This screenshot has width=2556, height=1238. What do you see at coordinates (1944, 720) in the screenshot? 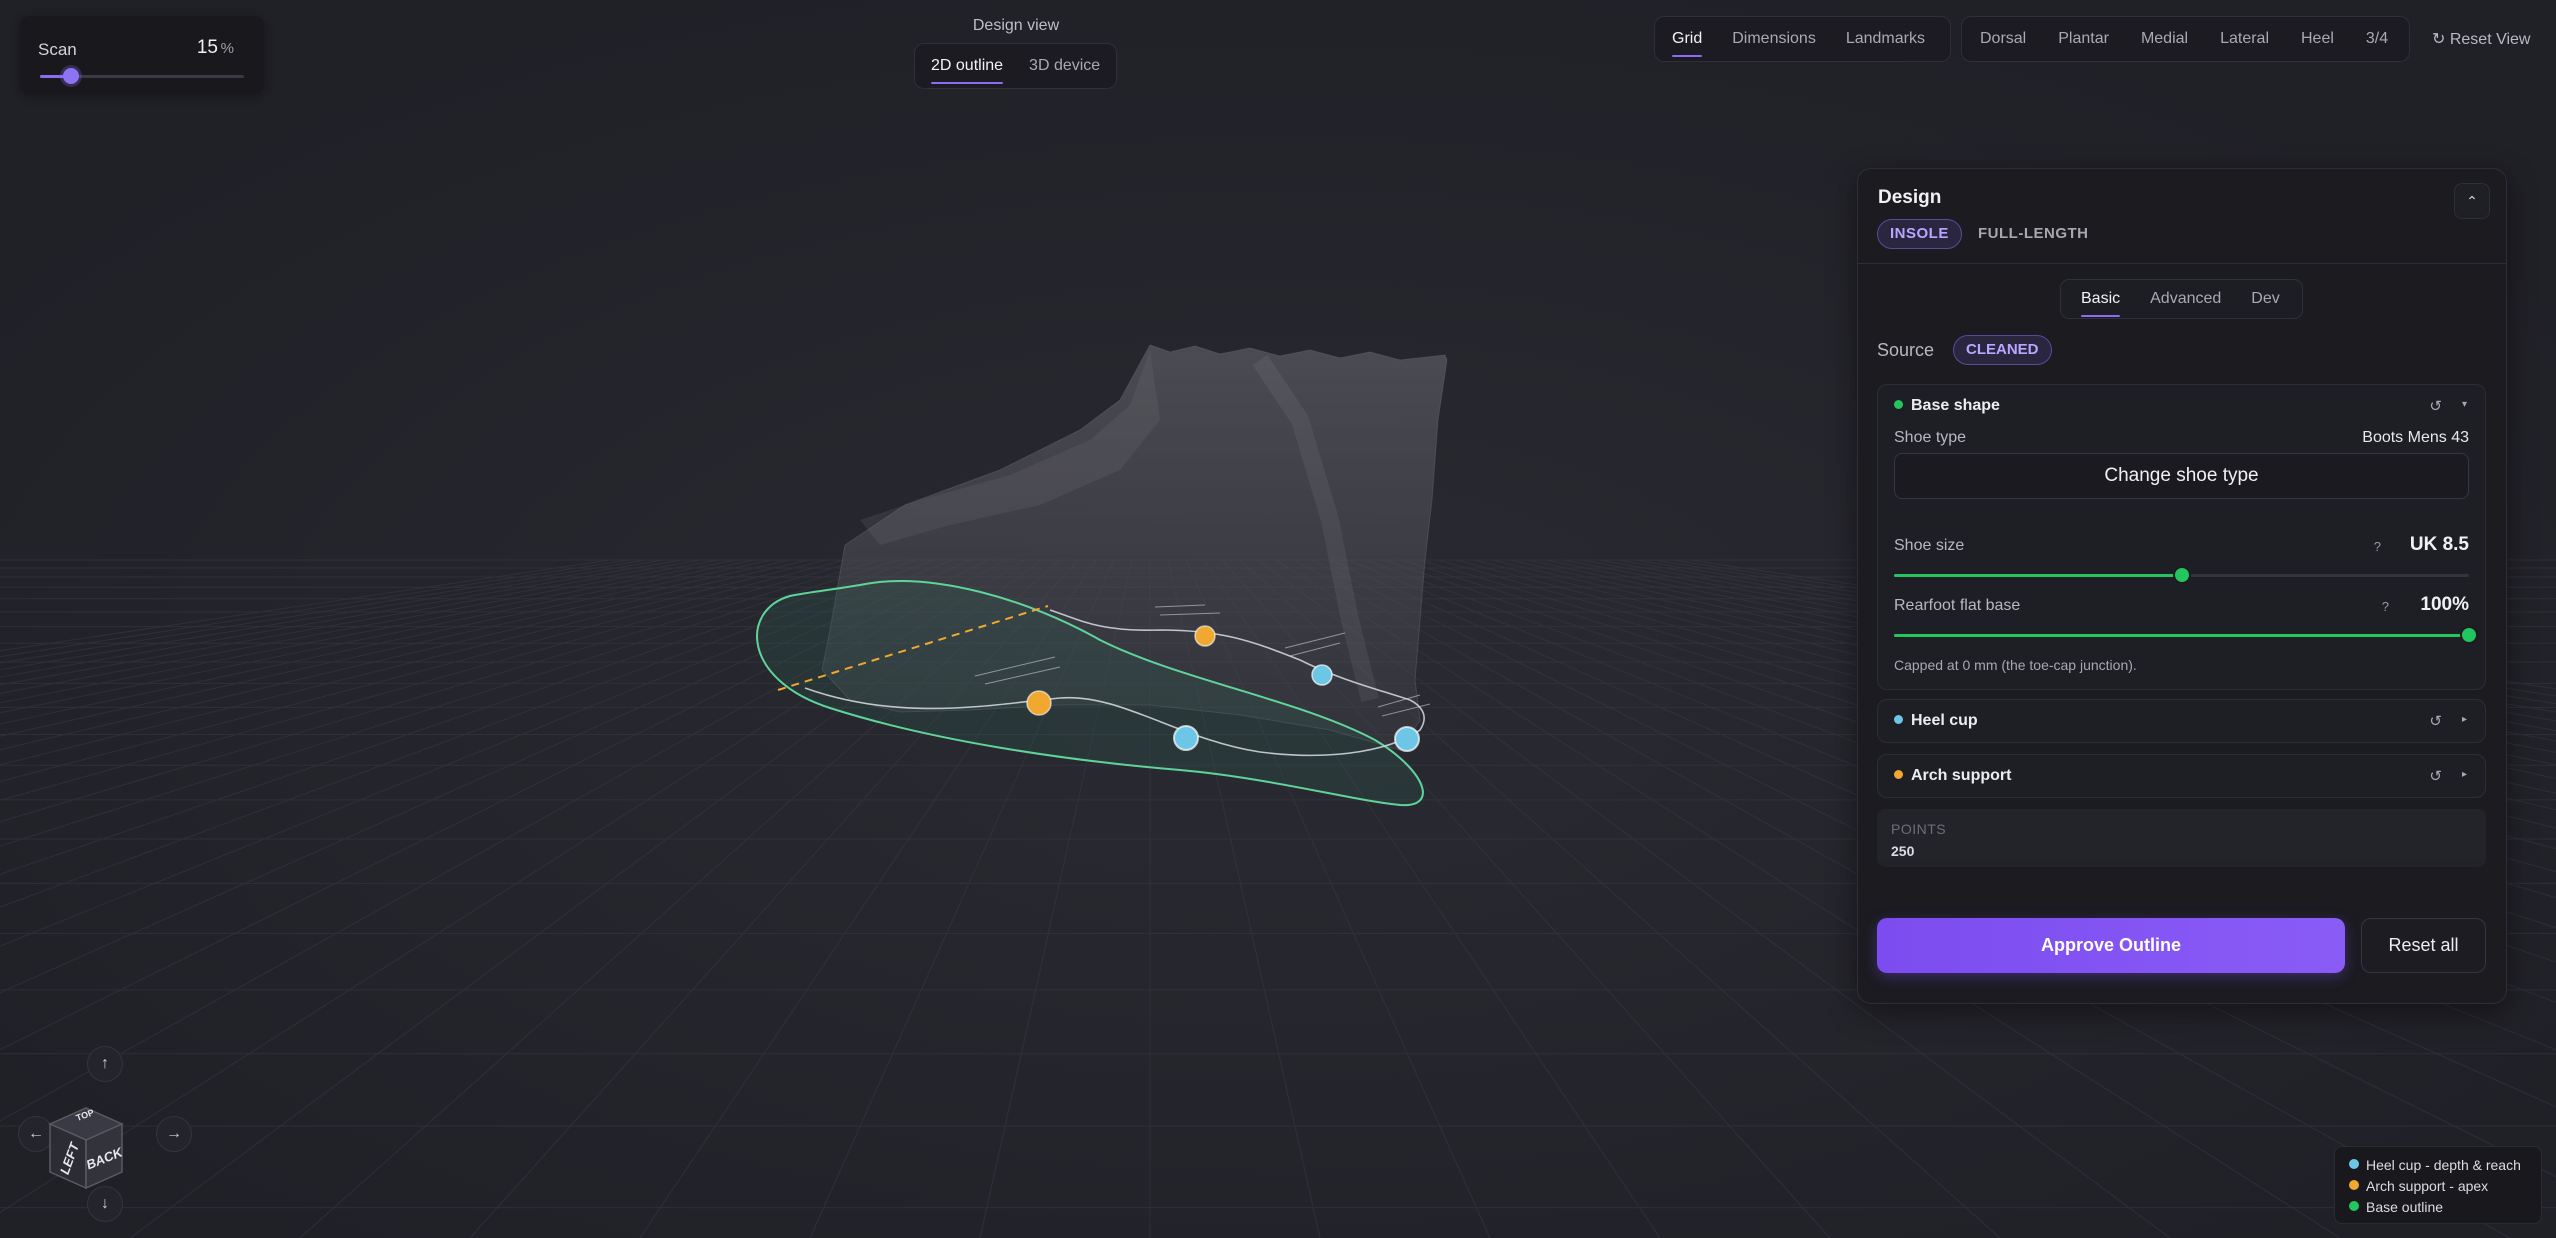
I see `heel-cup-title: Heel cup` at bounding box center [1944, 720].